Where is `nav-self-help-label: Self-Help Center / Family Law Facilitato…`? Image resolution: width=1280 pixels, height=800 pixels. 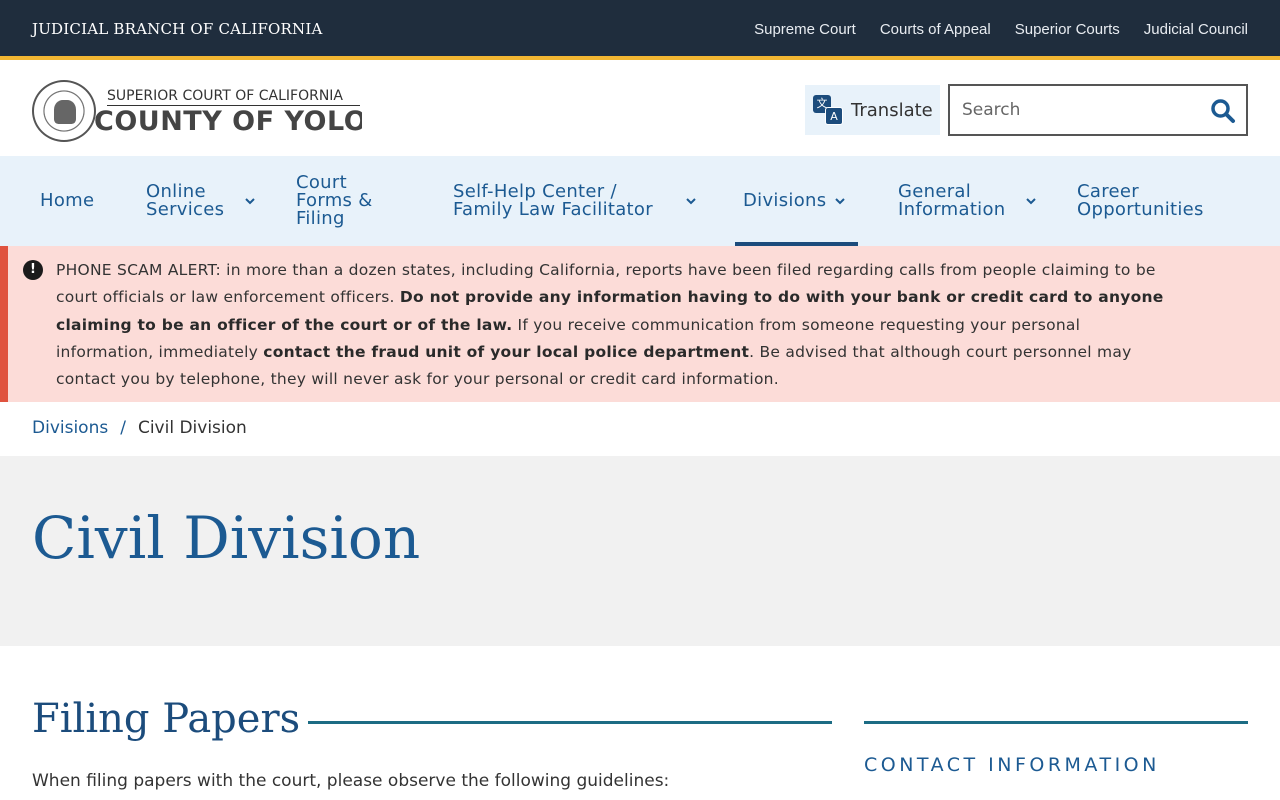 nav-self-help-label: Self-Help Center / Family Law Facilitato… is located at coordinates (553, 200).